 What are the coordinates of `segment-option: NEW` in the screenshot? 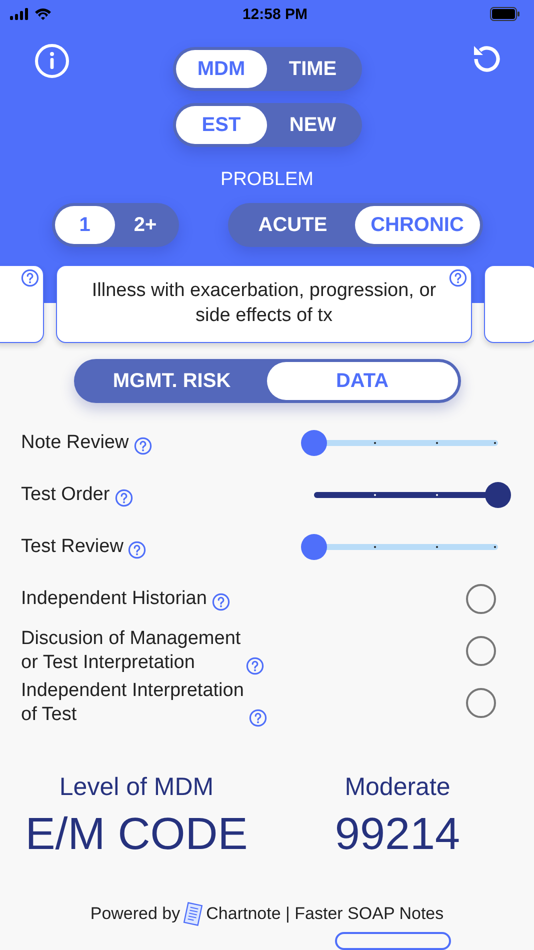 It's located at (312, 125).